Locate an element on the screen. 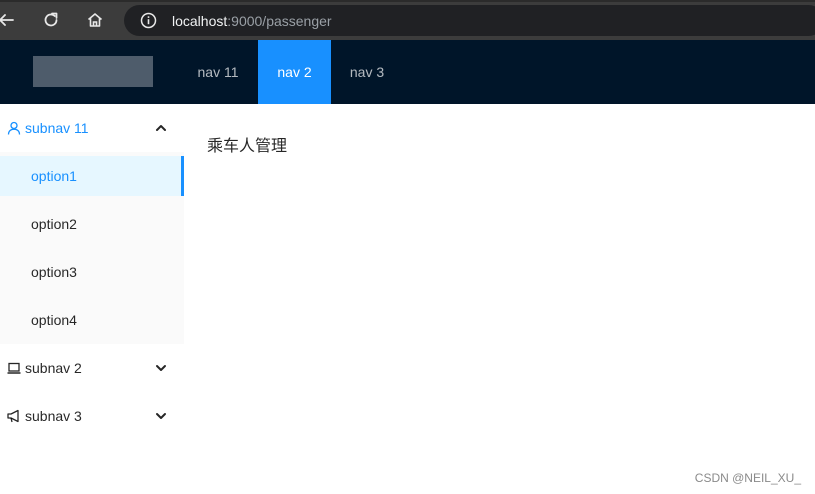 The width and height of the screenshot is (815, 494). app-header: nav 11 nav 2 nav 3 is located at coordinates (407, 72).